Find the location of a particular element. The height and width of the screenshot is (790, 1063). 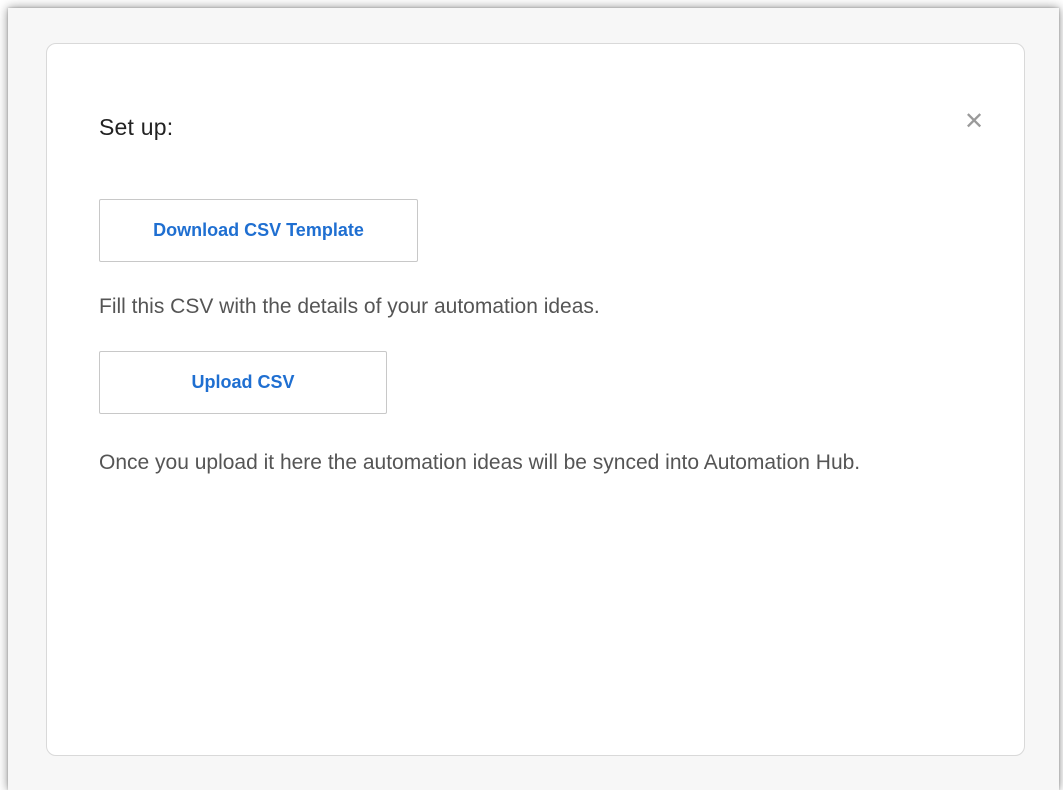

close-icon: ✕ is located at coordinates (974, 122).